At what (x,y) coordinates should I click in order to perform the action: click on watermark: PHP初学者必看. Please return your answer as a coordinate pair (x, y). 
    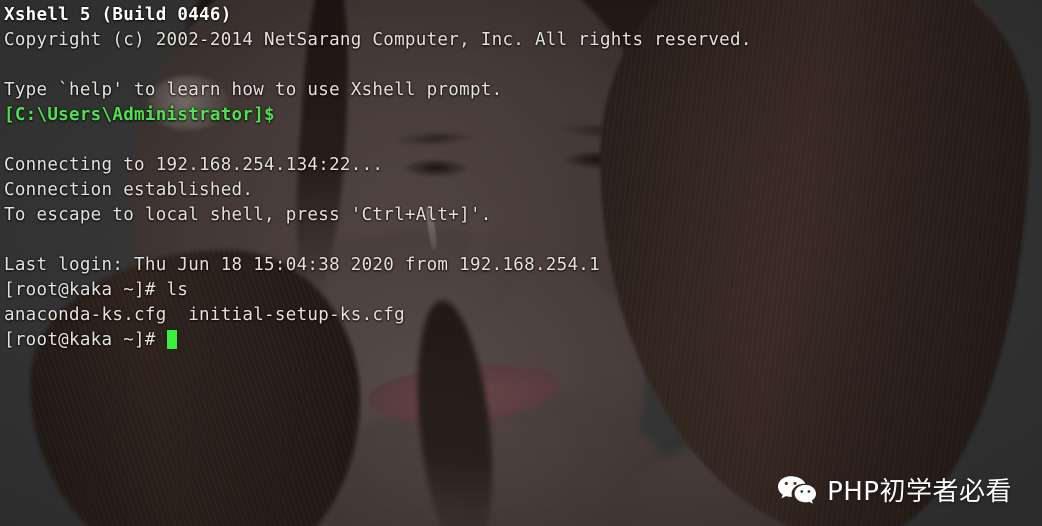
    Looking at the image, I should click on (894, 489).